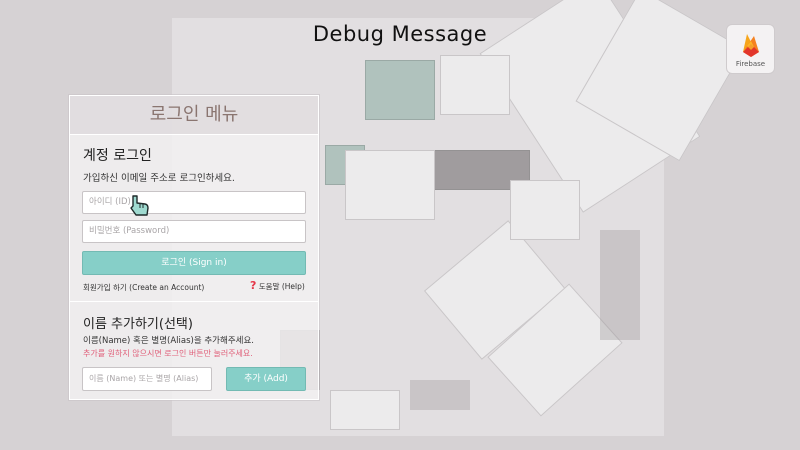 The width and height of the screenshot is (800, 450). I want to click on account-login-description: 가입하신 이메일 주소로 로그인하세요., so click(159, 178).